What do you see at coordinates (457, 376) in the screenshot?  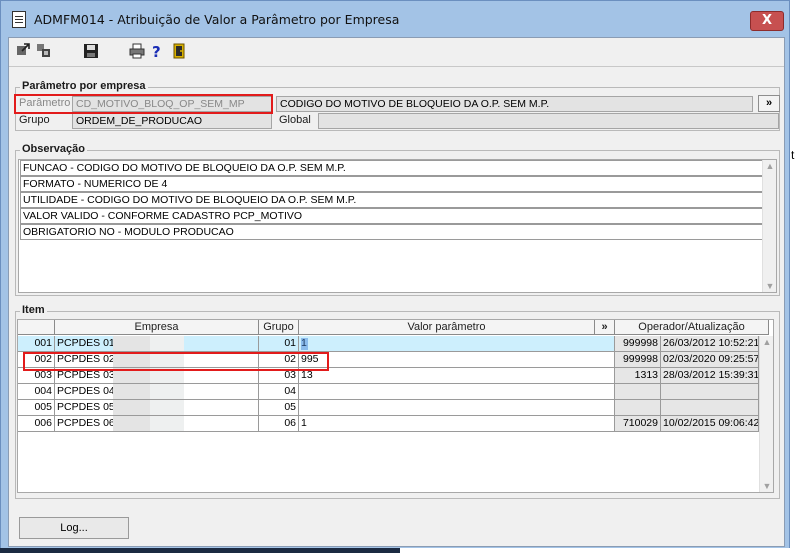 I see `cell-valor: 13` at bounding box center [457, 376].